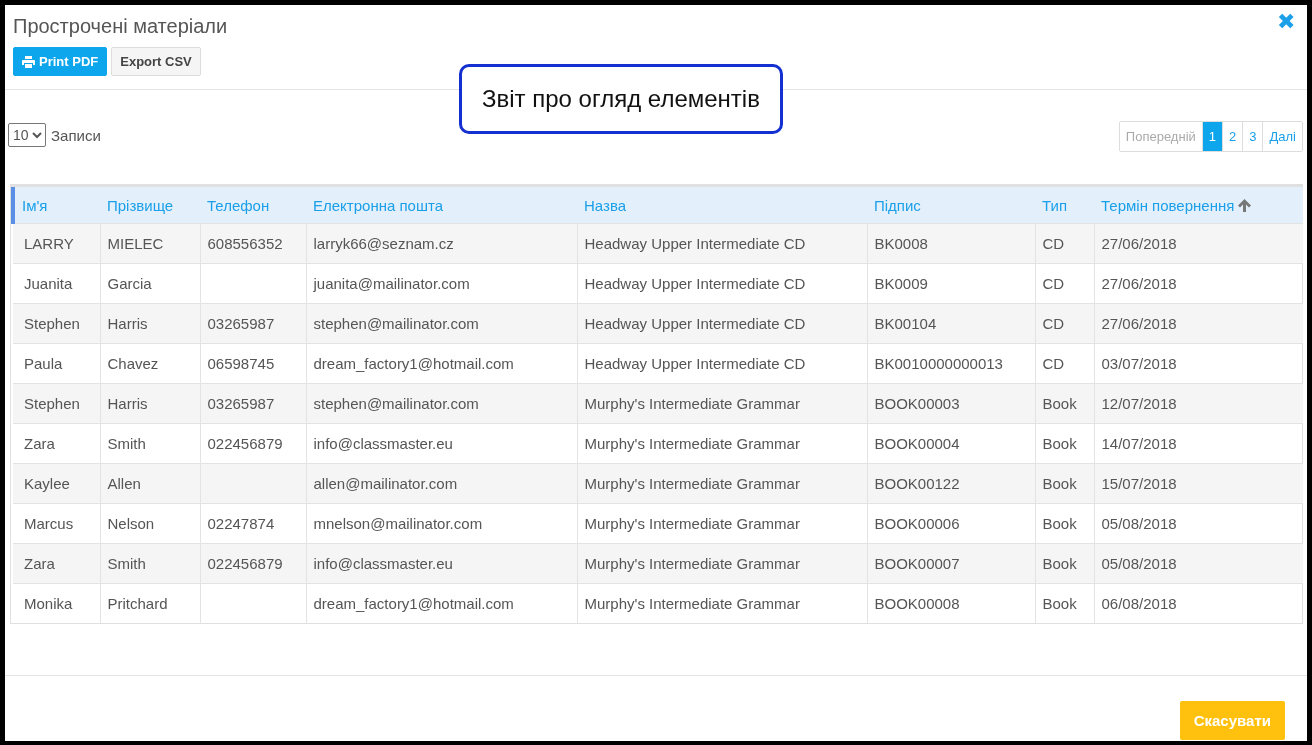  What do you see at coordinates (1245, 205) in the screenshot?
I see `sort-arrow-up-icon` at bounding box center [1245, 205].